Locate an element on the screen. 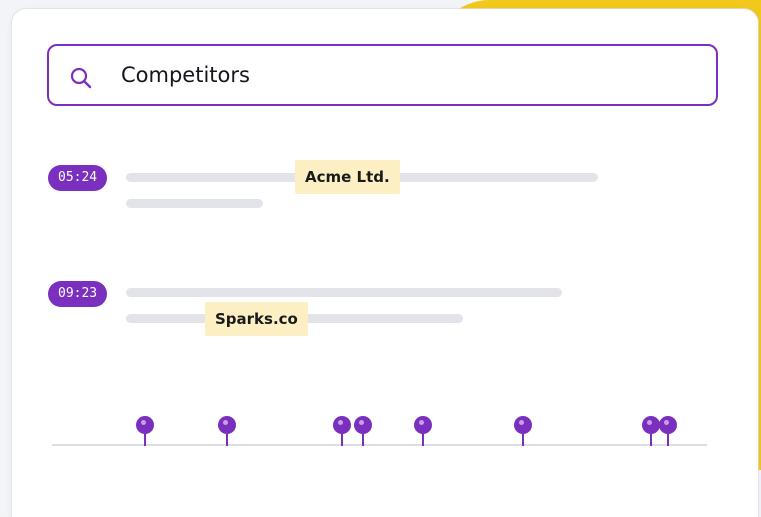 The height and width of the screenshot is (517, 761). keyword-highlight: Acme Ltd. is located at coordinates (347, 177).